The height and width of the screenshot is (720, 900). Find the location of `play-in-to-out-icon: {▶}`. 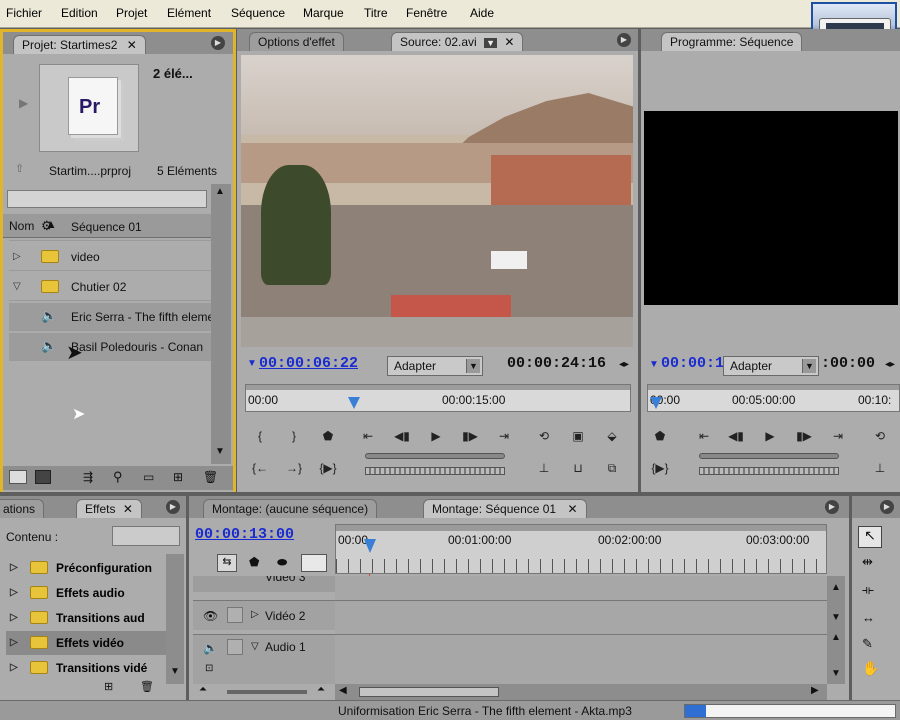

play-in-to-out-icon: {▶} is located at coordinates (660, 468).